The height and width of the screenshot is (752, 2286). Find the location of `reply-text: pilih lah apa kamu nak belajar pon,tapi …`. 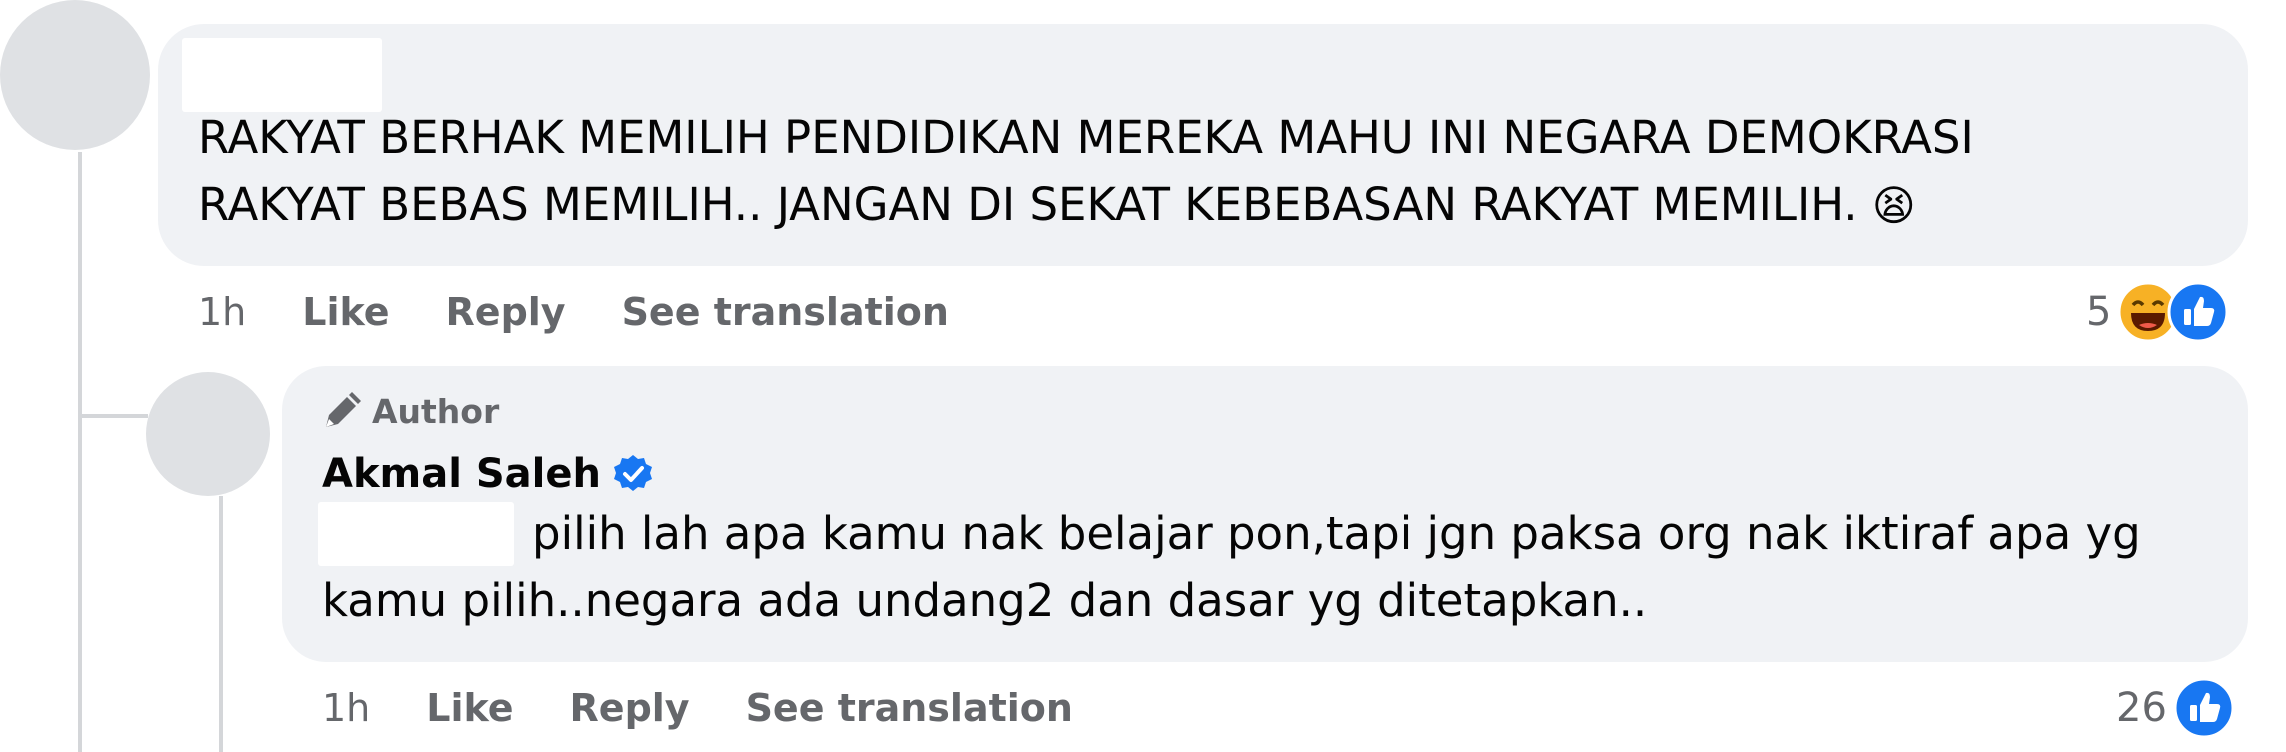

reply-text: pilih lah apa kamu nak belajar pon,tapi … is located at coordinates (1231, 567).